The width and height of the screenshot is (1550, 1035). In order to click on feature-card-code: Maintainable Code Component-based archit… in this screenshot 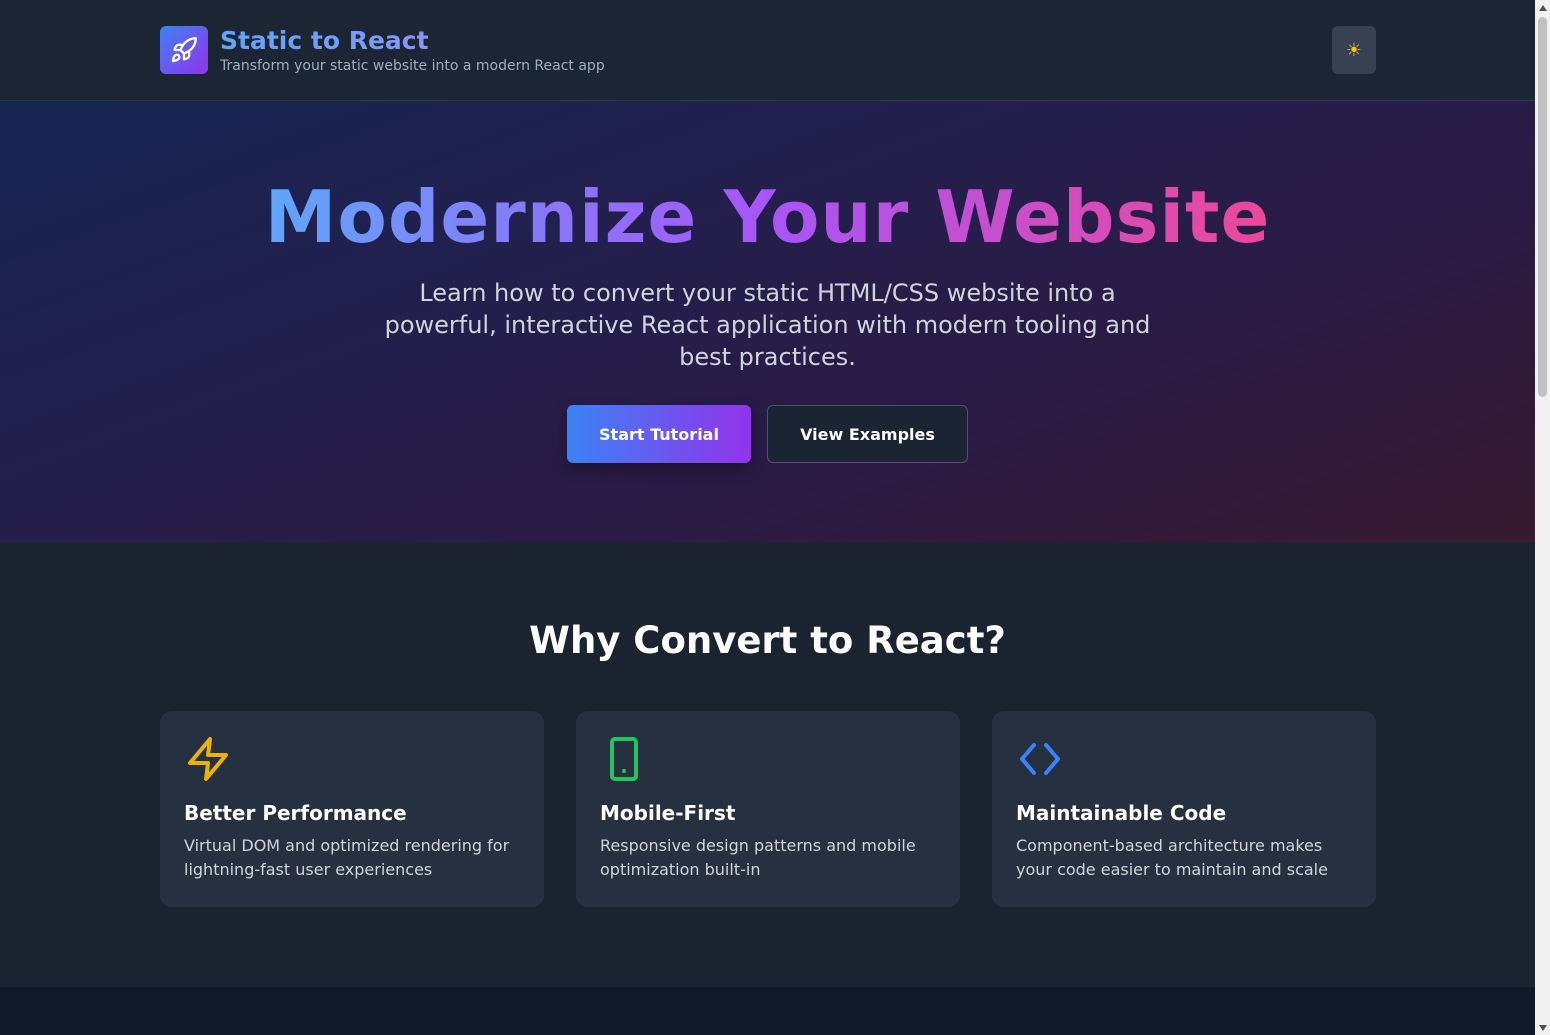, I will do `click(1184, 809)`.